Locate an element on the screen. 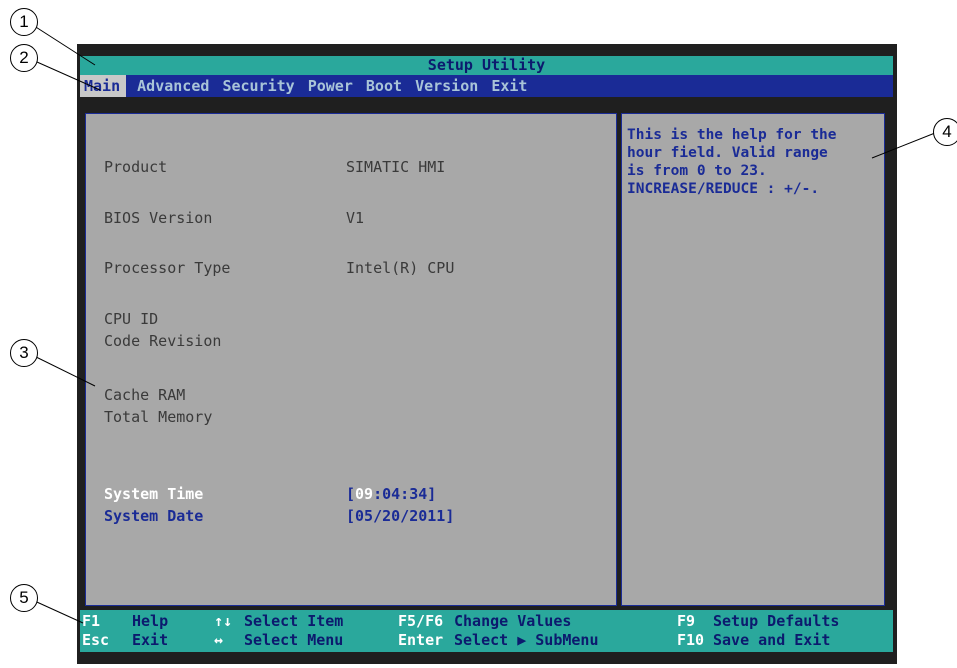 The width and height of the screenshot is (957, 668). callout-4: 4 is located at coordinates (945, 132).